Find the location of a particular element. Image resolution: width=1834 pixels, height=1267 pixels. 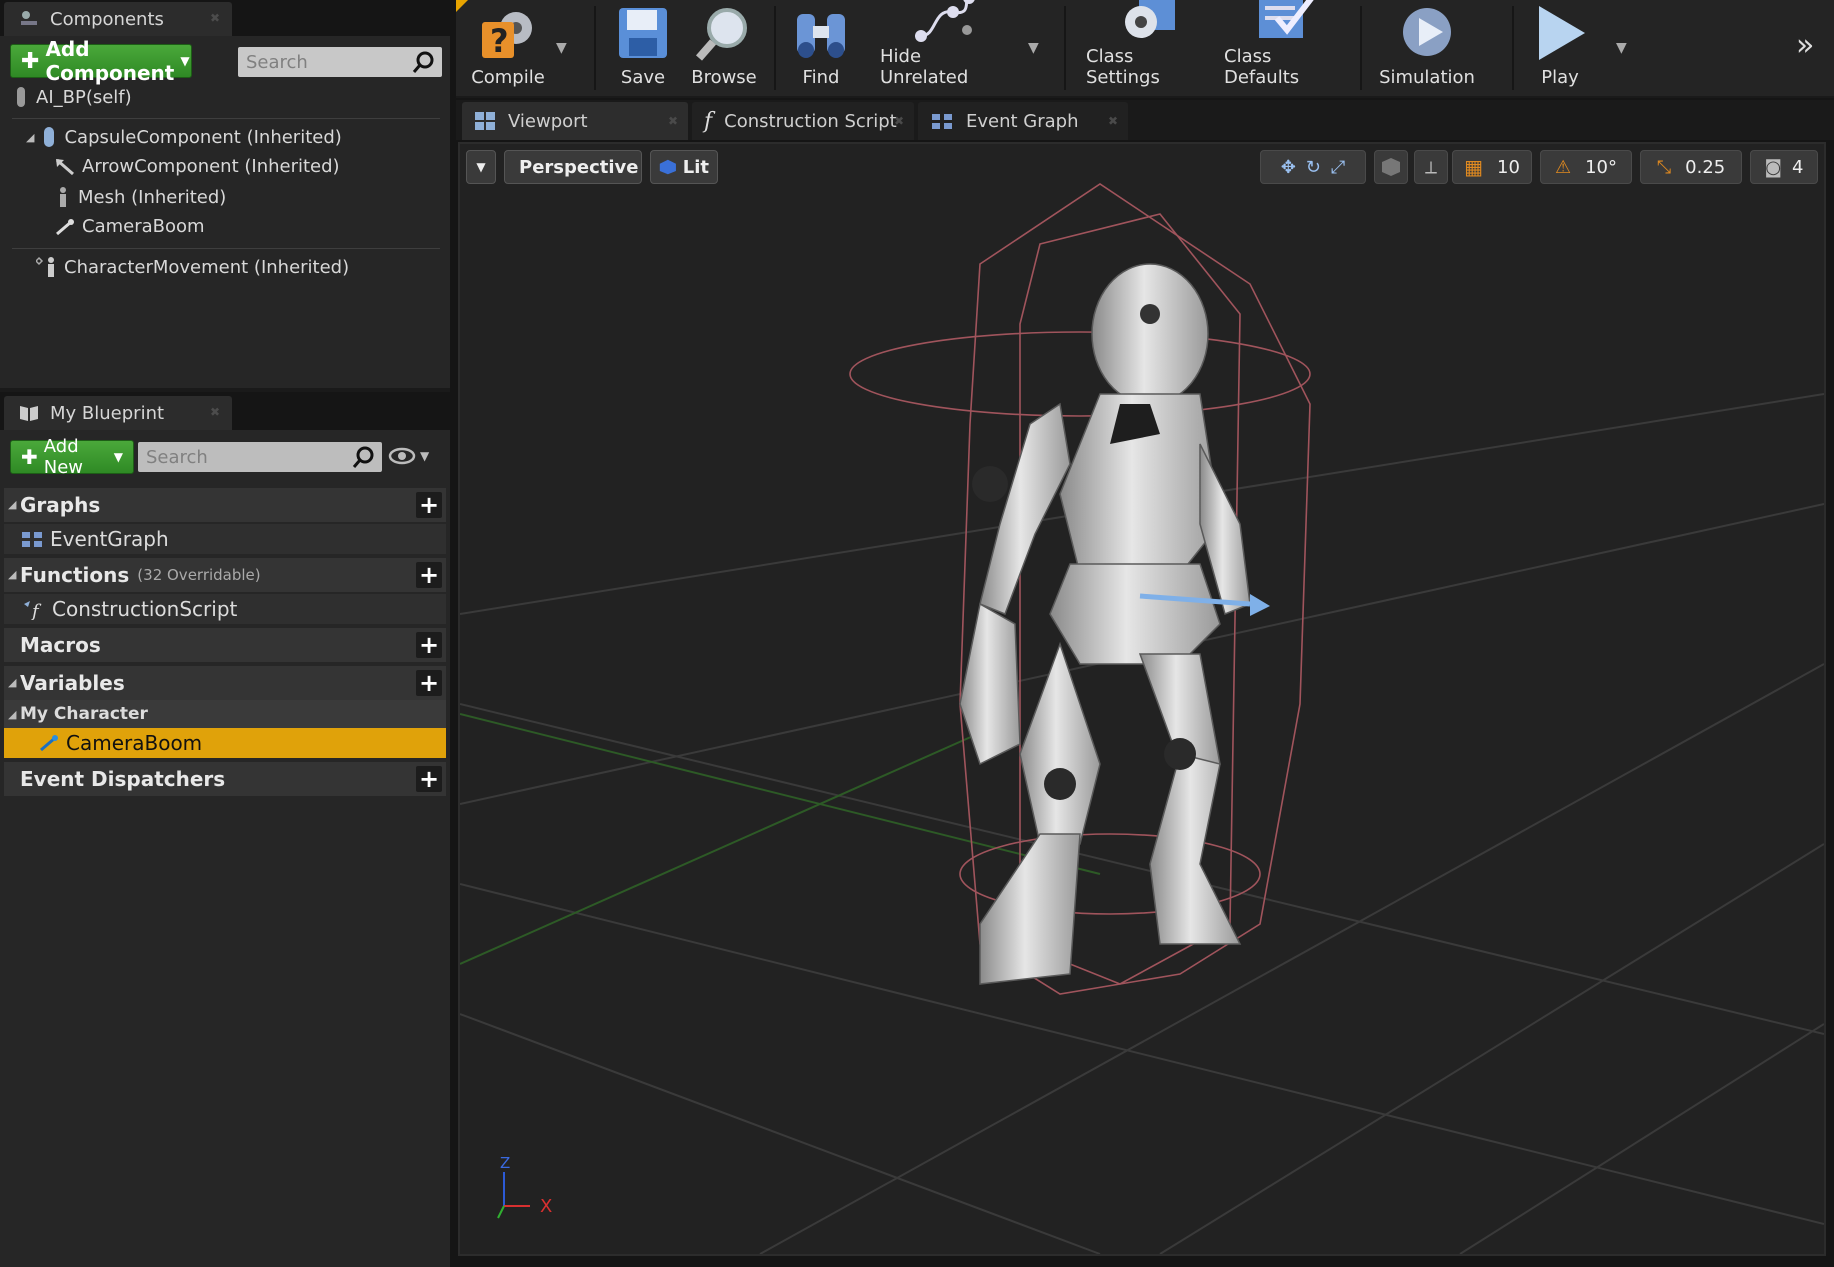

hide-unrelated-label: Hide Unrelated is located at coordinates (924, 67).